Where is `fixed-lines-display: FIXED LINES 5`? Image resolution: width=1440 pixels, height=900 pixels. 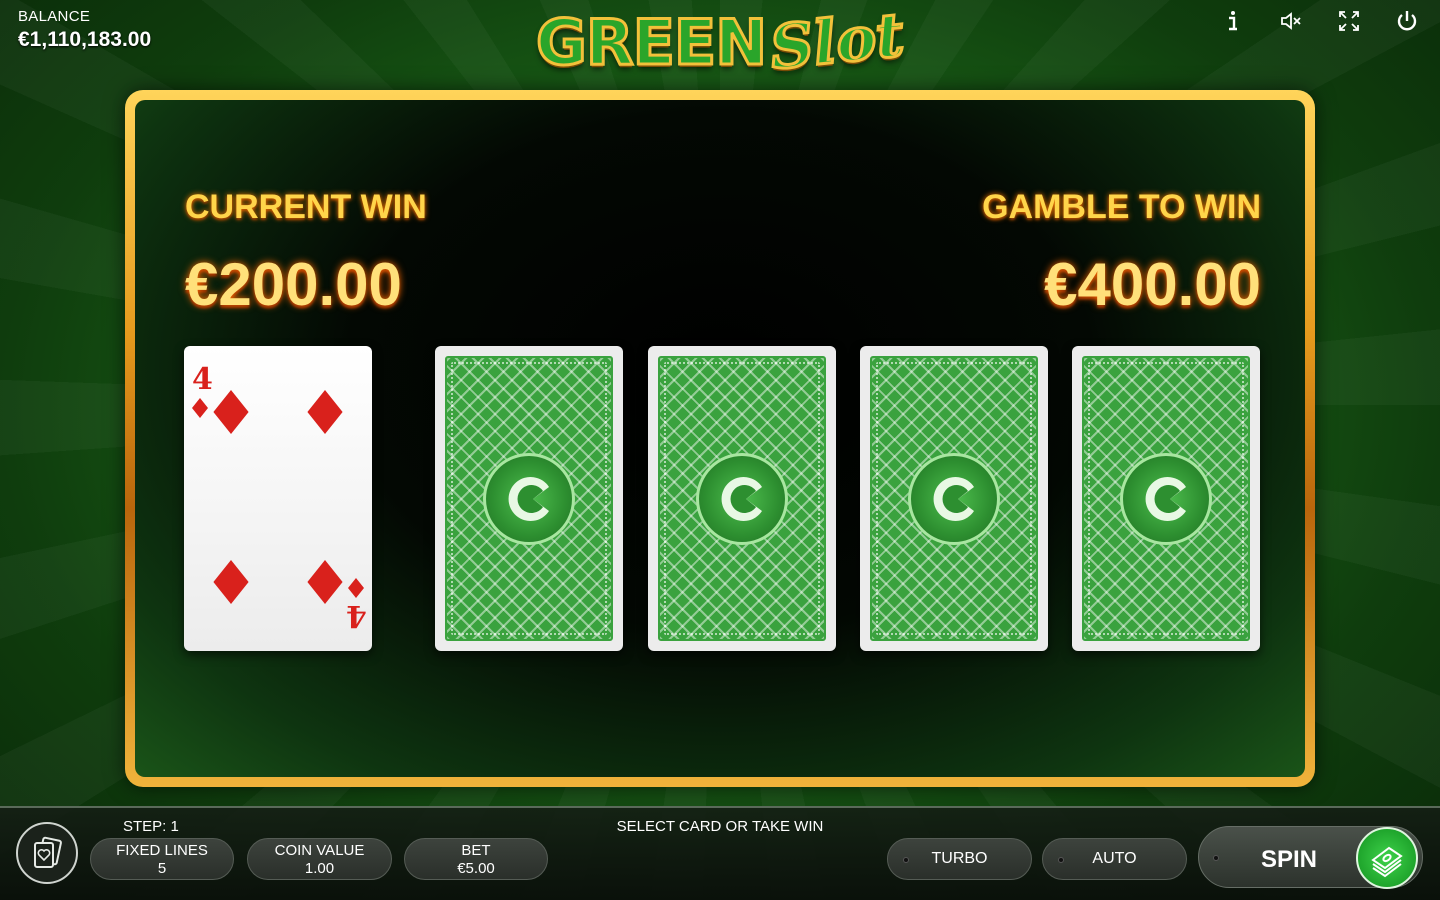 fixed-lines-display: FIXED LINES 5 is located at coordinates (162, 859).